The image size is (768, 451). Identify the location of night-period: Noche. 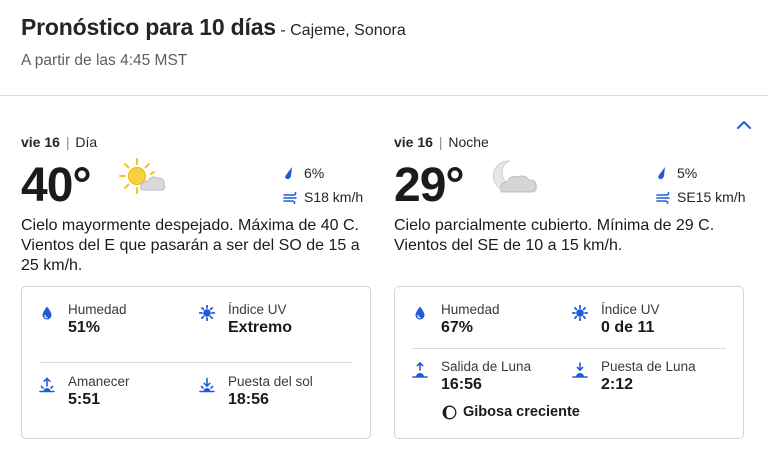
(468, 142).